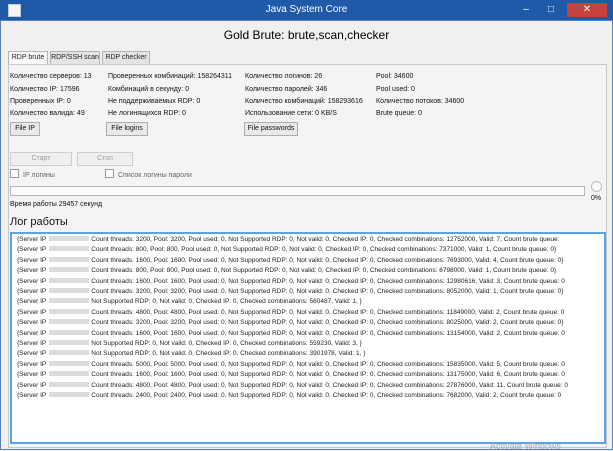 The height and width of the screenshot is (451, 613). What do you see at coordinates (25, 129) in the screenshot?
I see `file-ip-button: File IP` at bounding box center [25, 129].